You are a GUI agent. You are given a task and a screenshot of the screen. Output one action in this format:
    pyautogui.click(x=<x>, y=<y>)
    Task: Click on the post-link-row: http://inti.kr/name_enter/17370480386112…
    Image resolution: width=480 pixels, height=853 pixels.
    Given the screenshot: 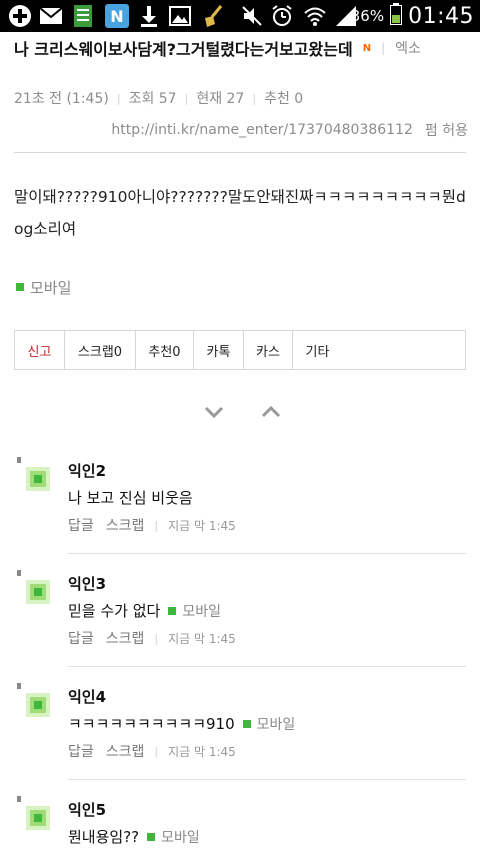 What is the action you would take?
    pyautogui.click(x=289, y=130)
    